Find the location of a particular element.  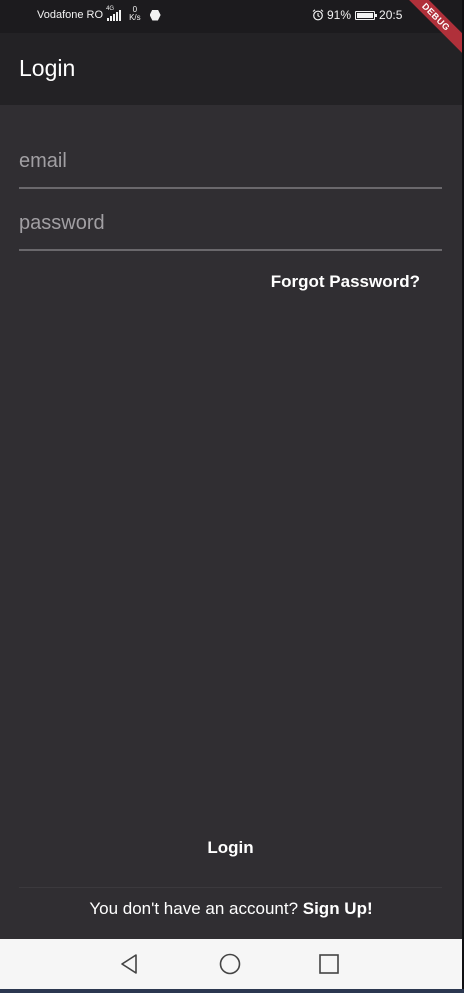

email-field is located at coordinates (230, 165).